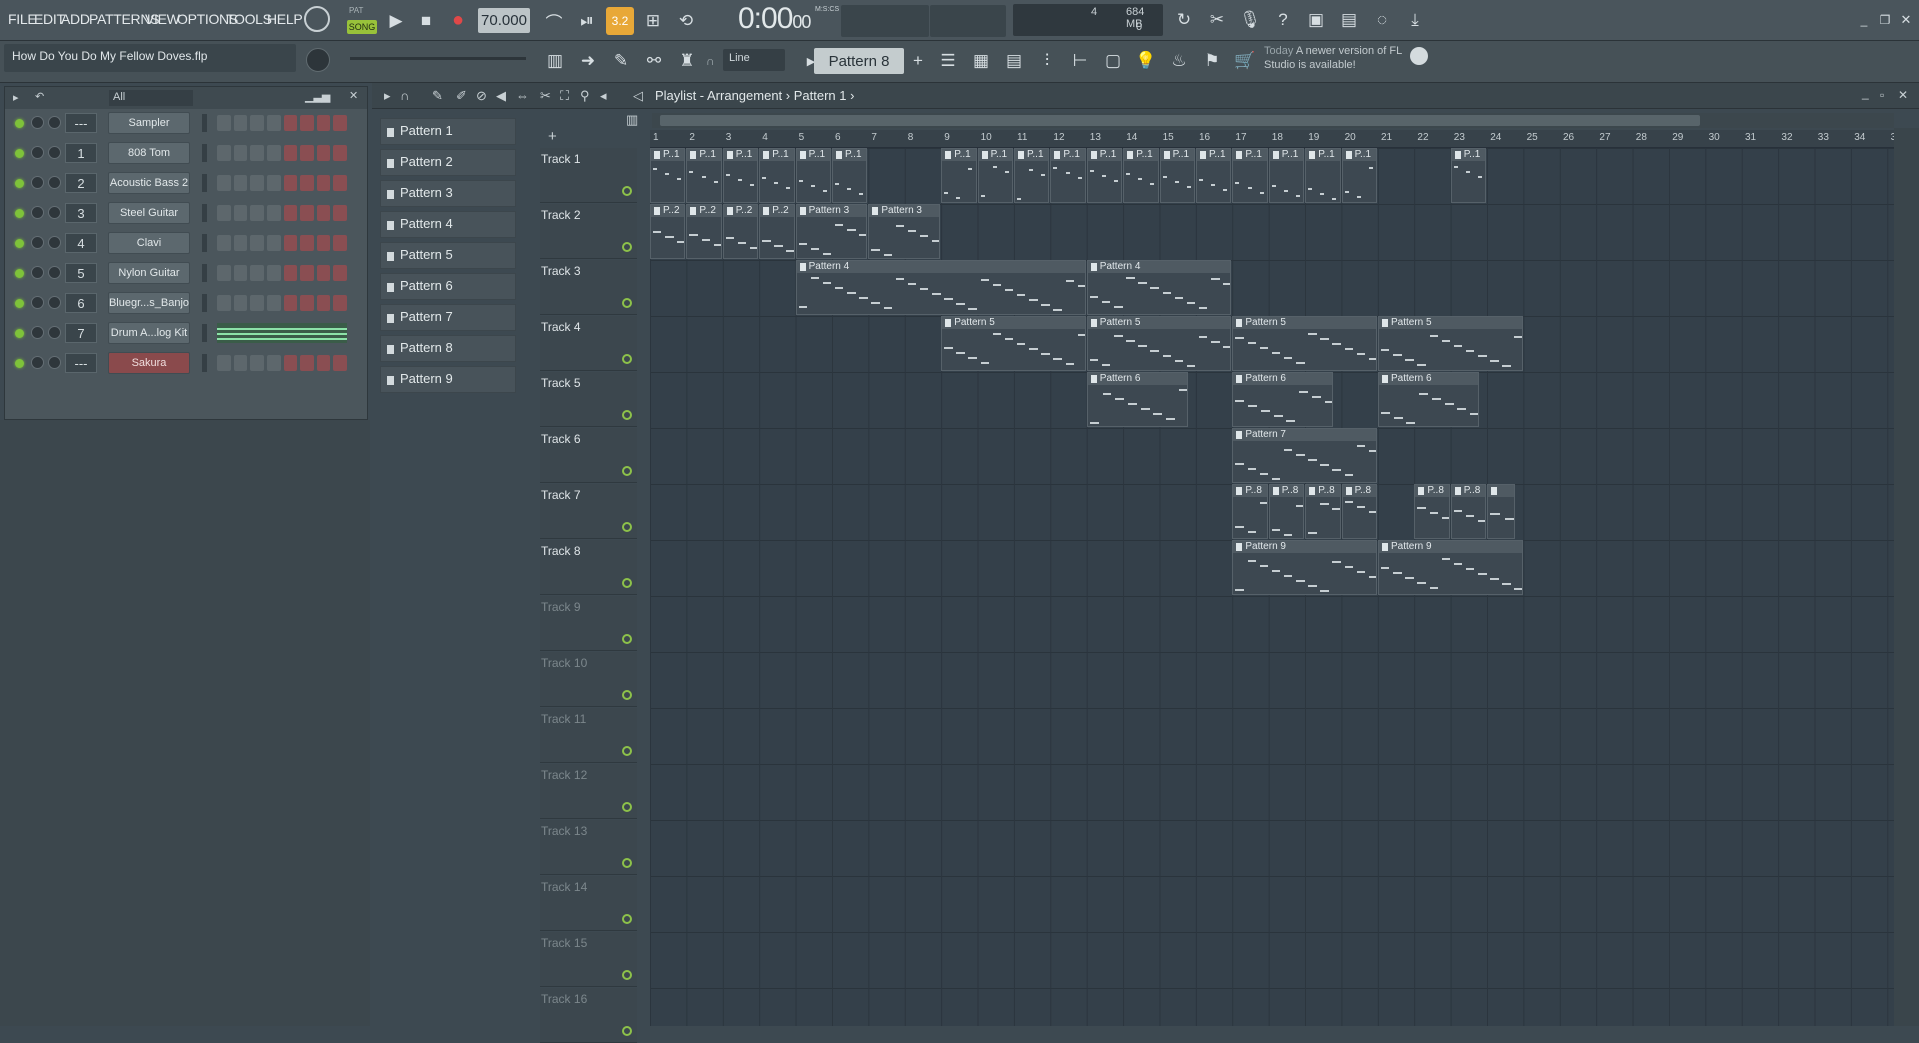 The image size is (1919, 1043). I want to click on brush-icon: ✎, so click(621, 61).